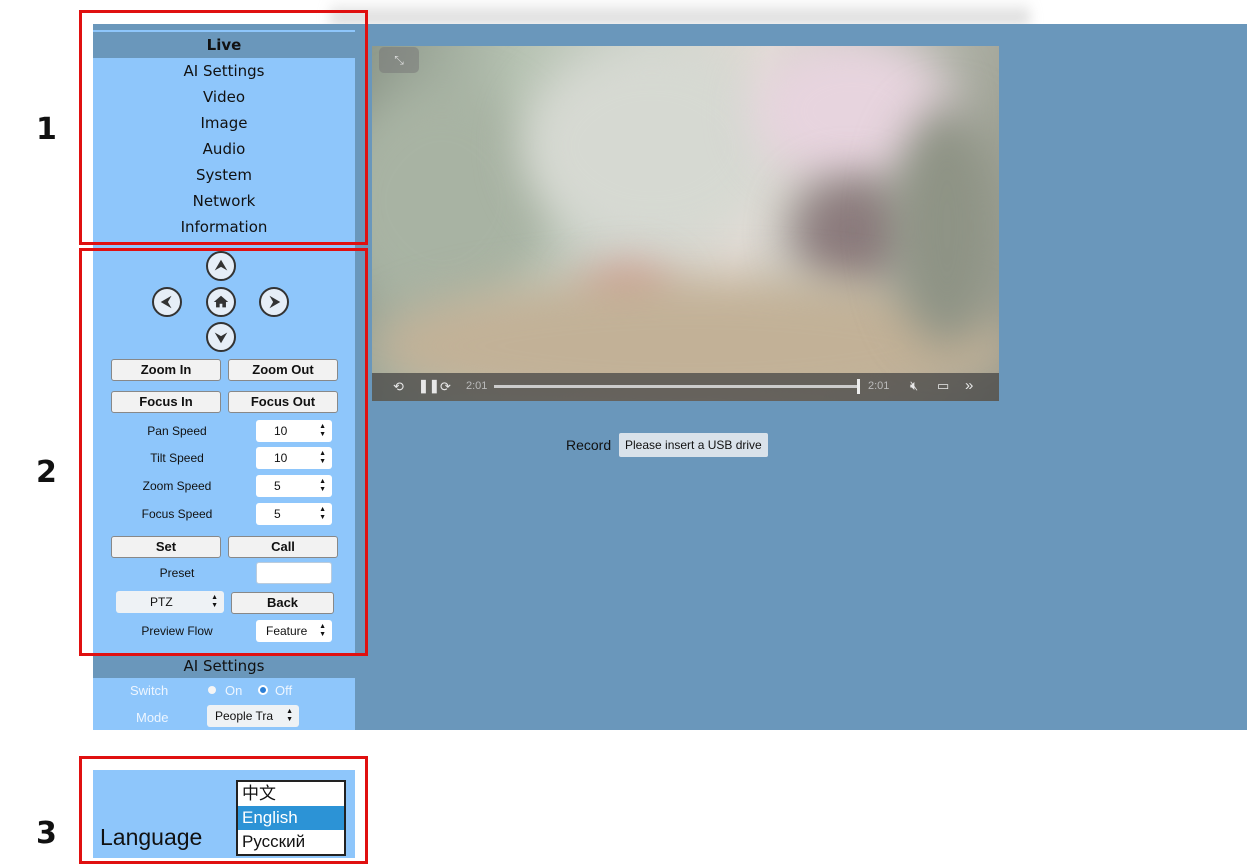 The image size is (1247, 866). What do you see at coordinates (680, 12) in the screenshot?
I see `window-shadow` at bounding box center [680, 12].